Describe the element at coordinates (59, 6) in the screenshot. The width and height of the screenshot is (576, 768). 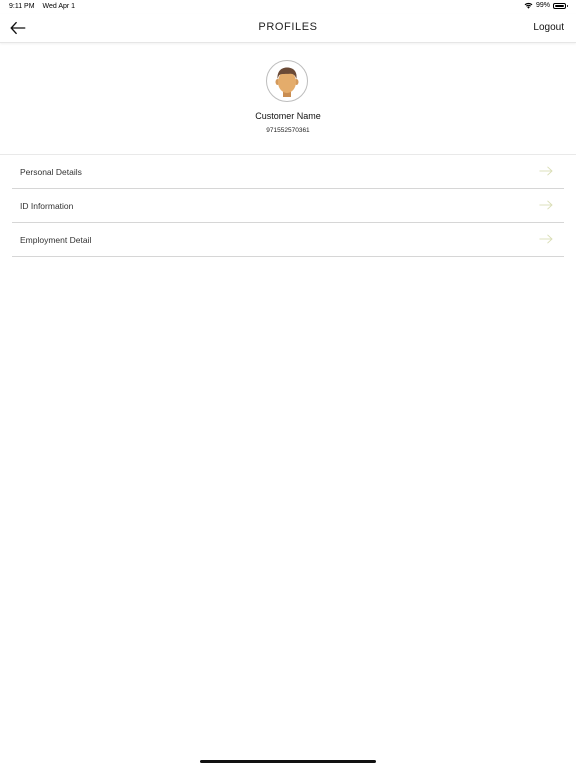
I see `status-date: Wed Apr 1` at that location.